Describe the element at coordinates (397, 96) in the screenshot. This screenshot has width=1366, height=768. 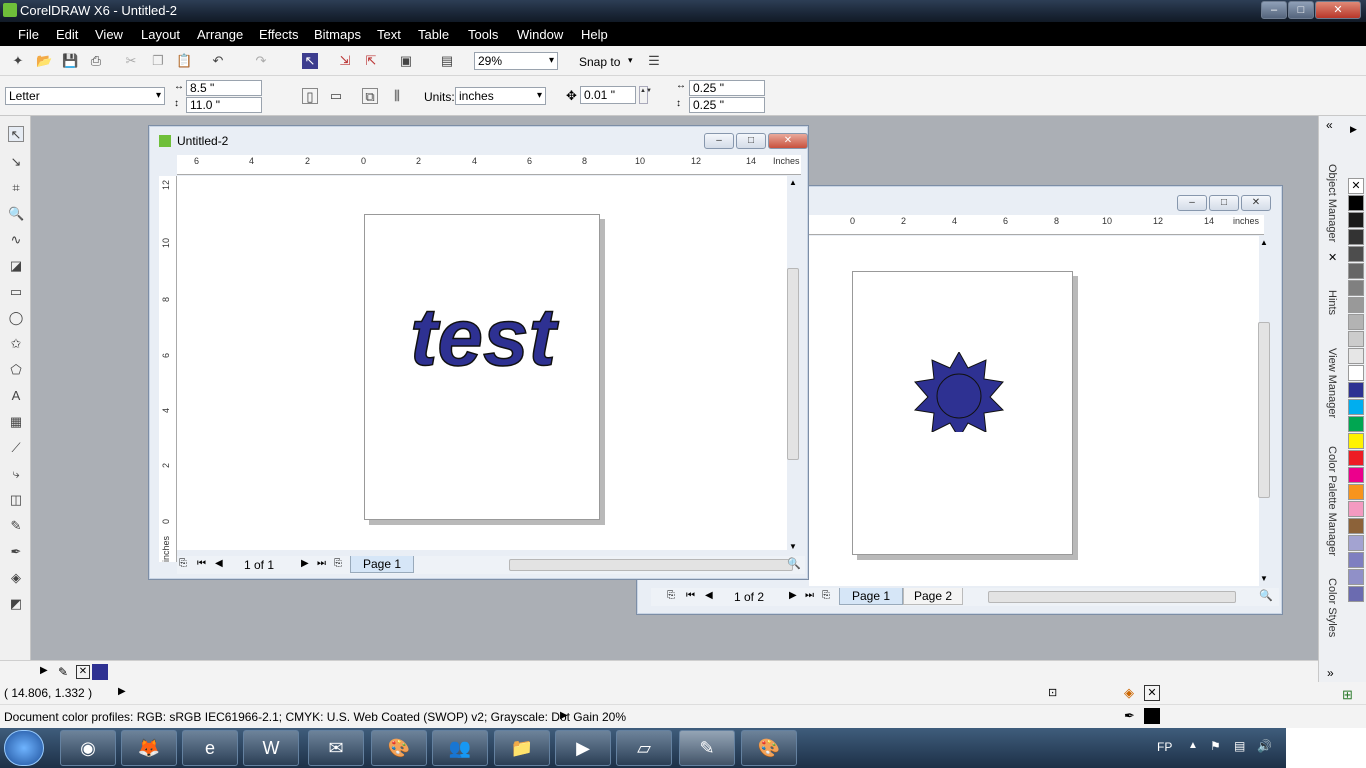
I see `current-page-icon: ⫼` at that location.